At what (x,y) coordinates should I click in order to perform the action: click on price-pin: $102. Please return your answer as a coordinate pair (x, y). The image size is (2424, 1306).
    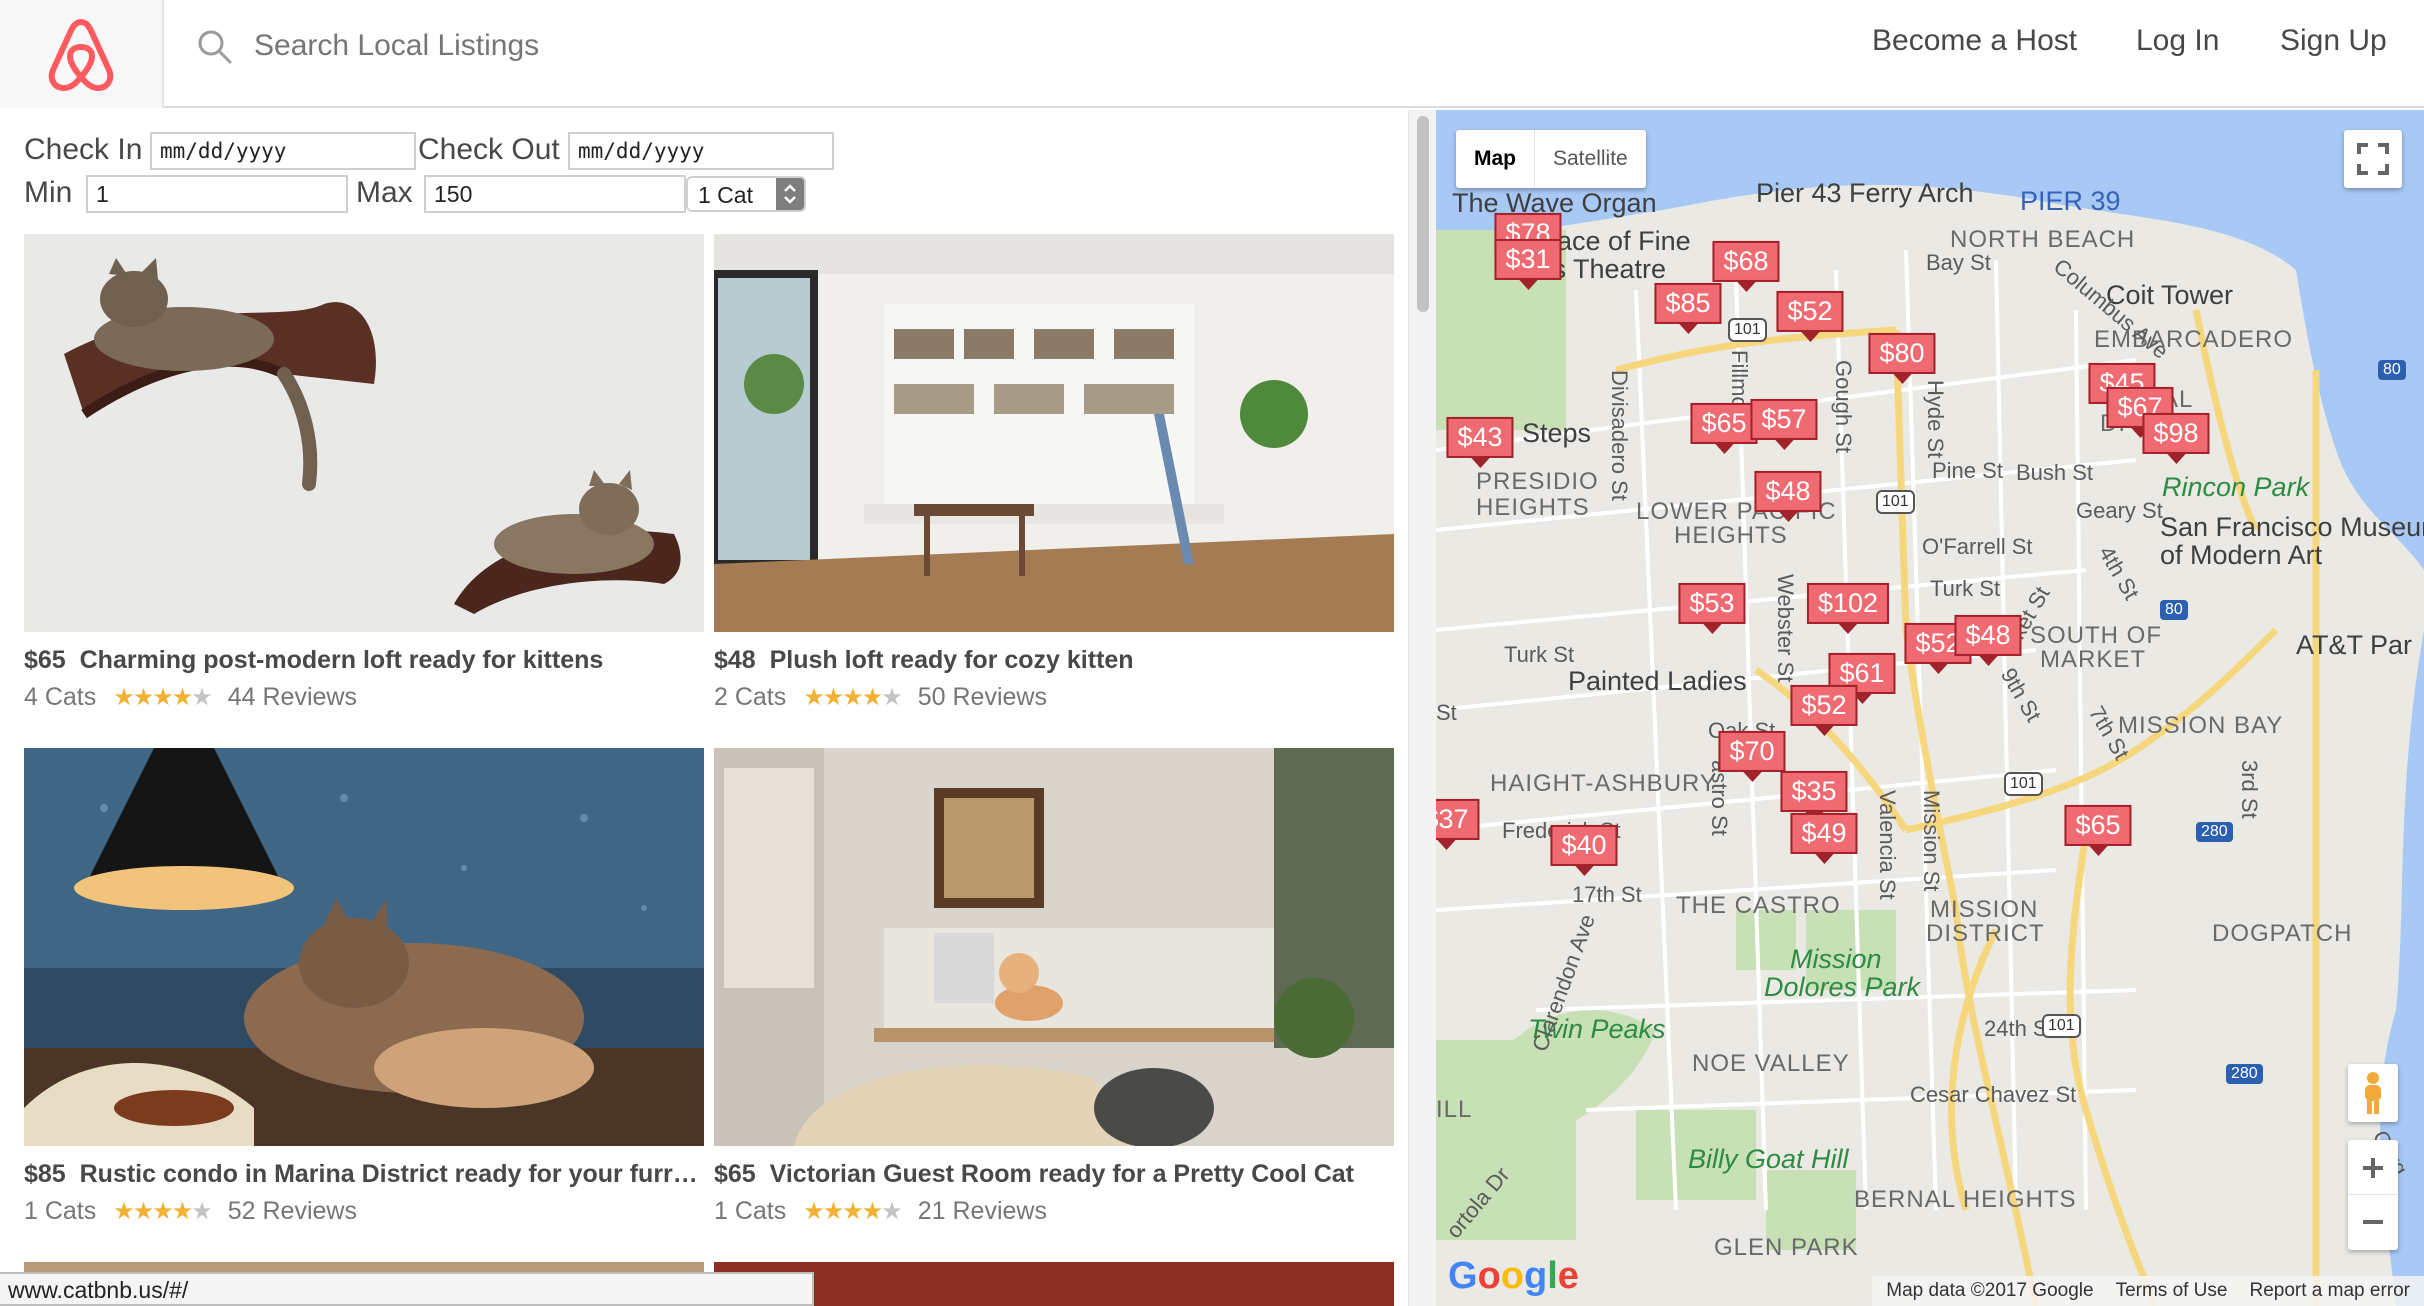
    Looking at the image, I should click on (1848, 608).